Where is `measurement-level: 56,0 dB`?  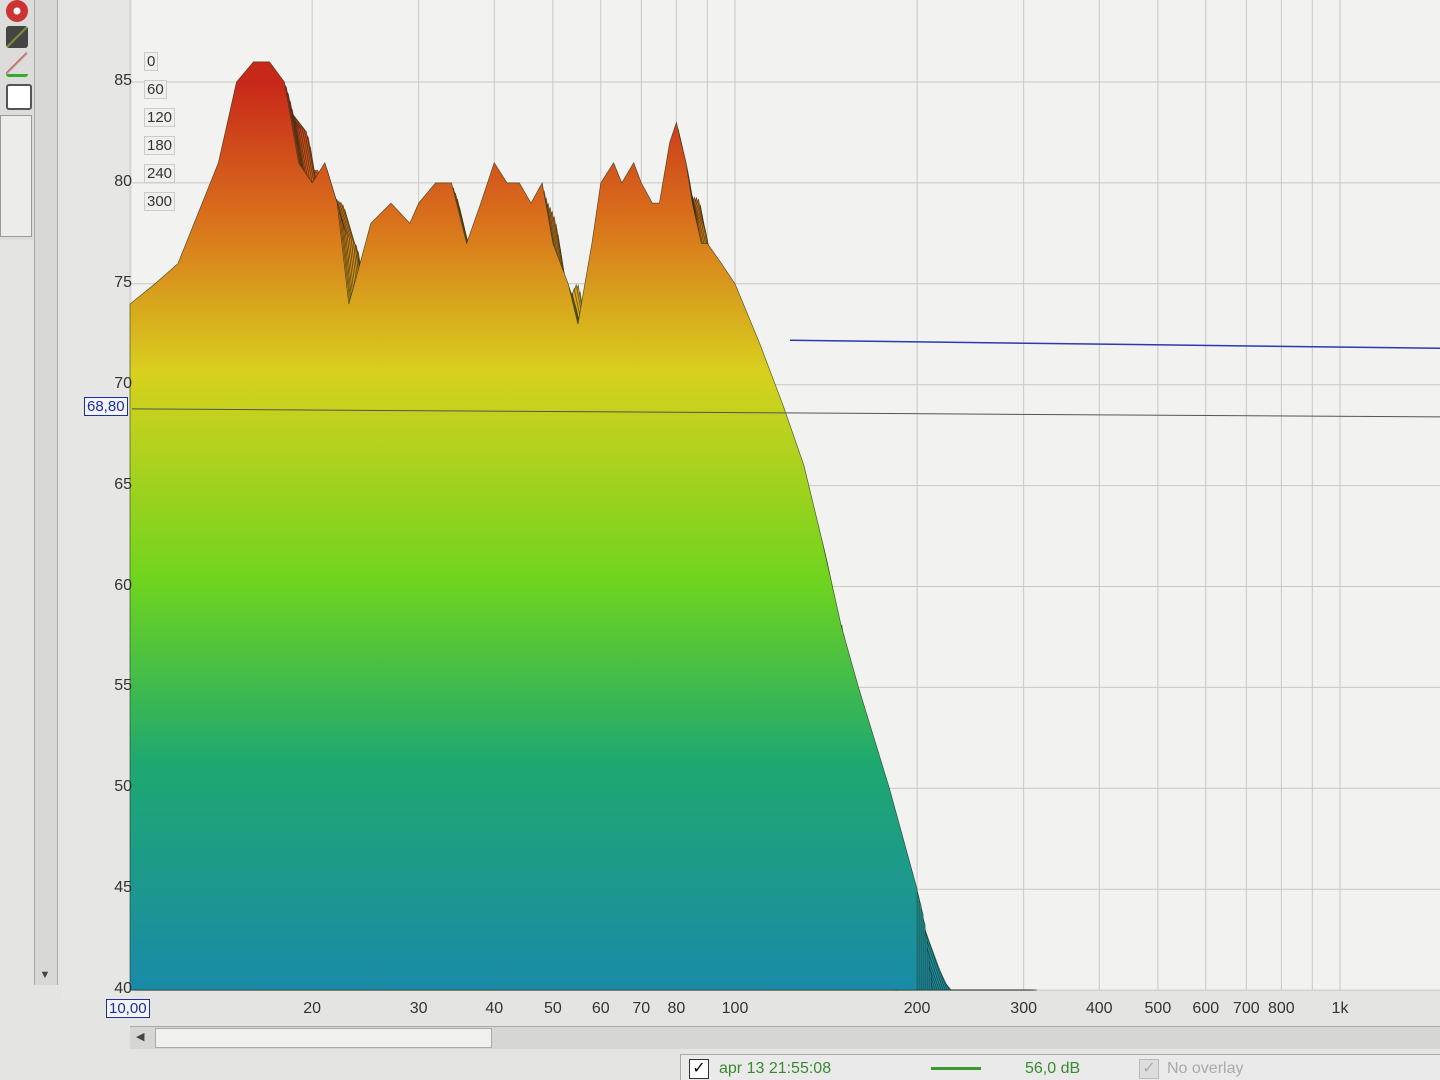
measurement-level: 56,0 dB is located at coordinates (1053, 1068).